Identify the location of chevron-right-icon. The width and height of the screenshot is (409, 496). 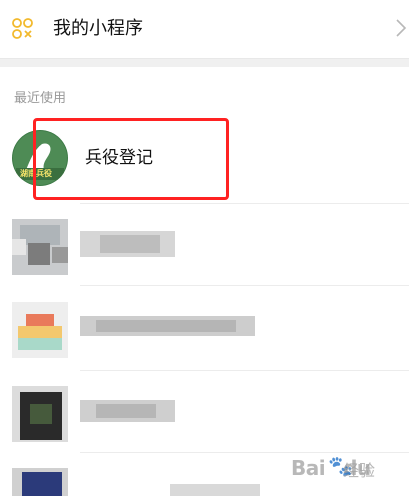
(401, 28).